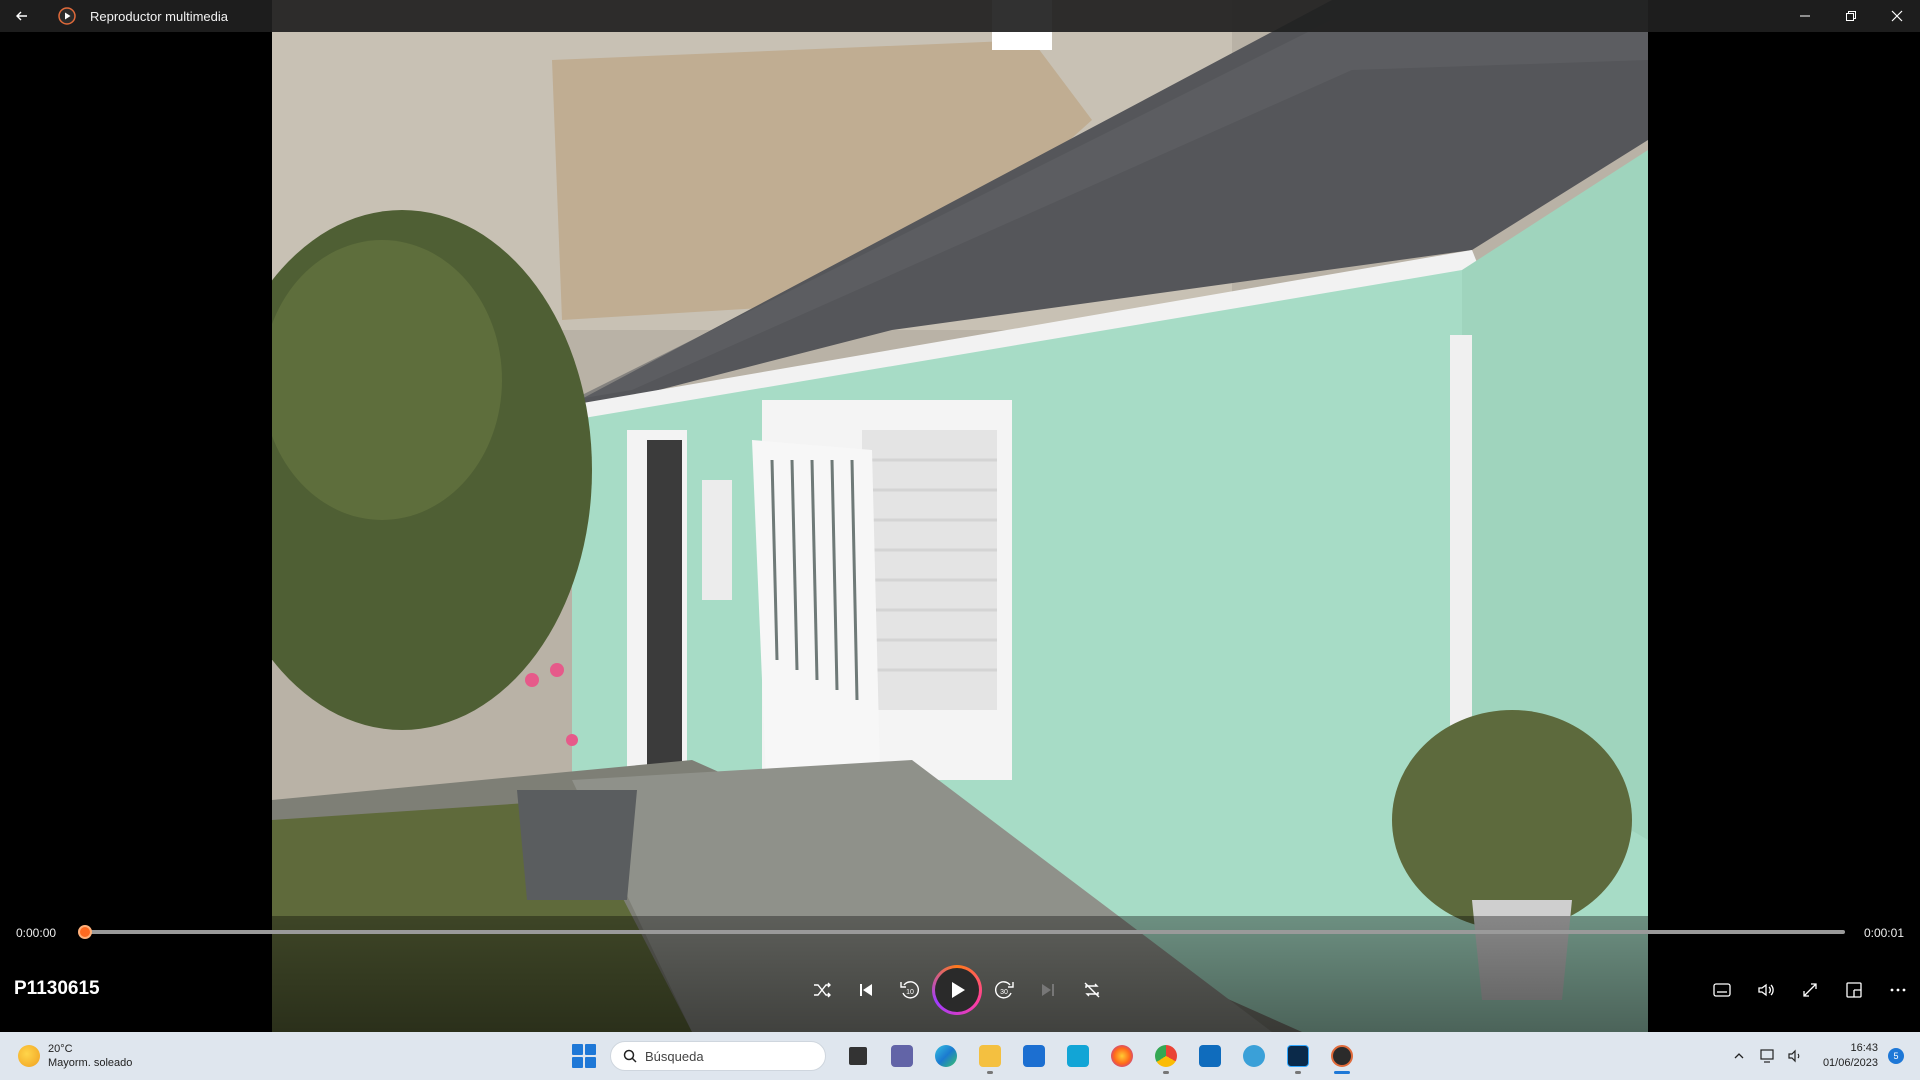 The width and height of the screenshot is (1920, 1080). What do you see at coordinates (67, 16) in the screenshot?
I see `media-player-logo-icon` at bounding box center [67, 16].